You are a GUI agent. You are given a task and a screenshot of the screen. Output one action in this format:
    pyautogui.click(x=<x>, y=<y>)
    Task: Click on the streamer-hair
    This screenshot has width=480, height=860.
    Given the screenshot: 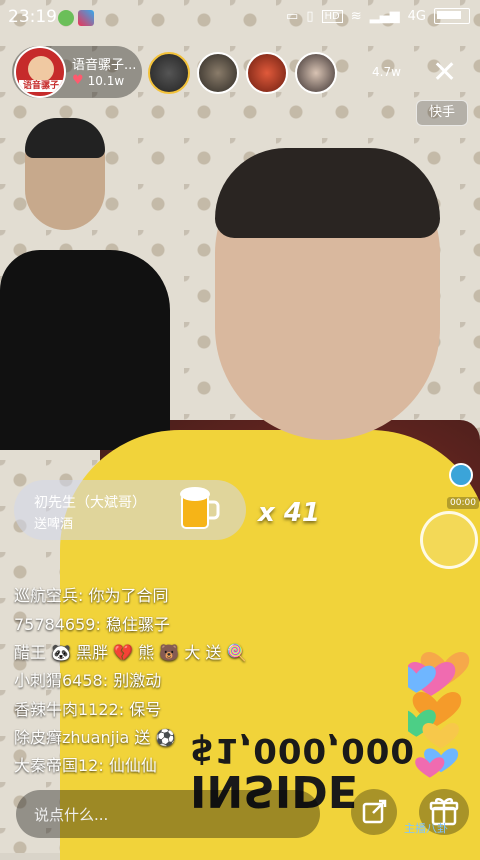 What is the action you would take?
    pyautogui.click(x=327, y=193)
    